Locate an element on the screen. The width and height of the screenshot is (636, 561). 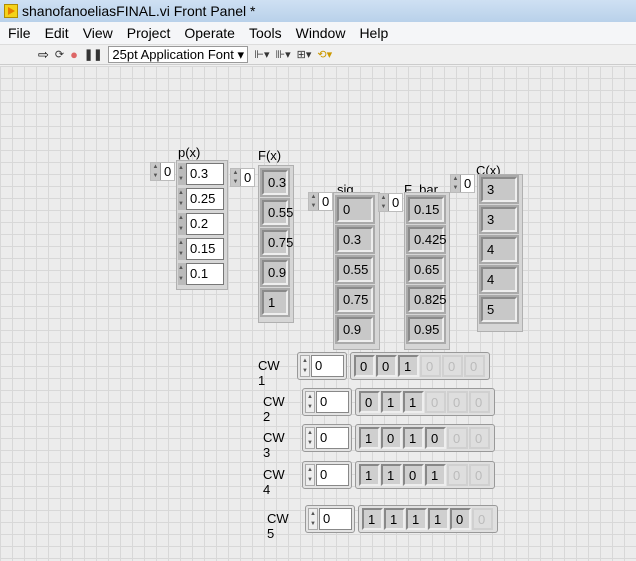
menu-view: View is located at coordinates (98, 33).